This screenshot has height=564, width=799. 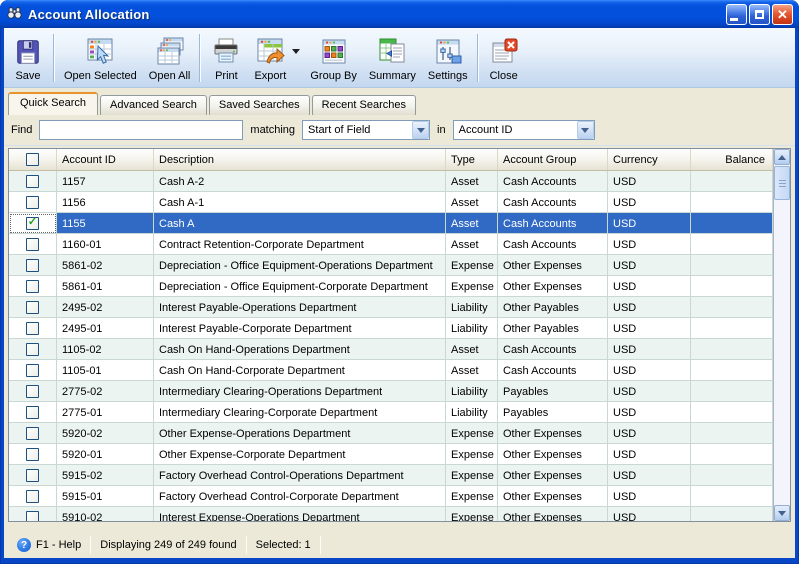 I want to click on tab-advanced-search: Advanced Search, so click(x=153, y=105).